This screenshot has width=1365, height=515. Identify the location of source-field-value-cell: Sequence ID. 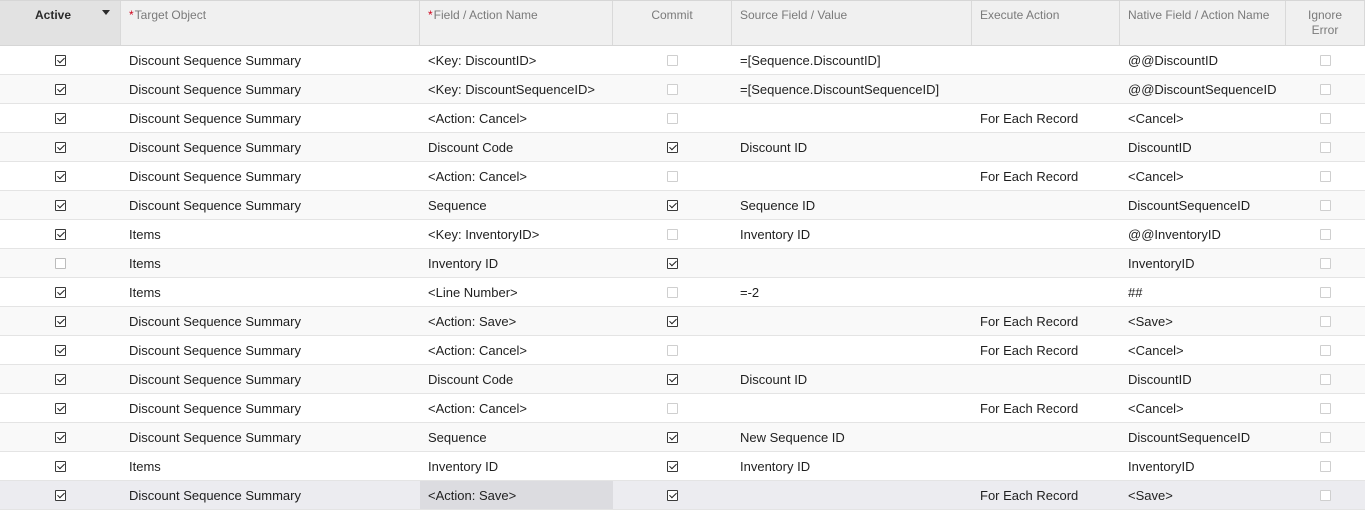
(852, 205).